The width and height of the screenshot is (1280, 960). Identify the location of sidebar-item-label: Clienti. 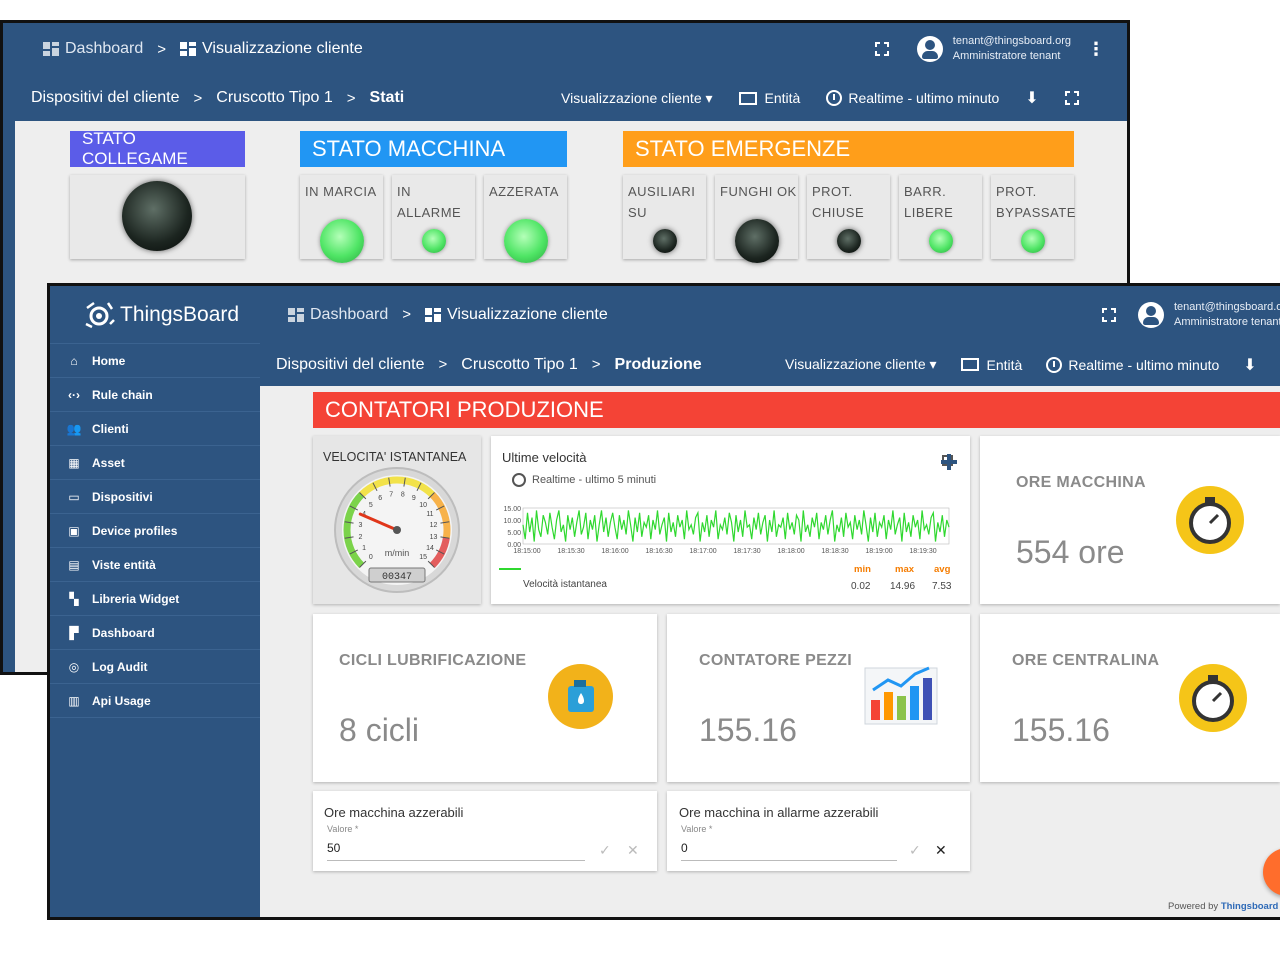
(110, 428).